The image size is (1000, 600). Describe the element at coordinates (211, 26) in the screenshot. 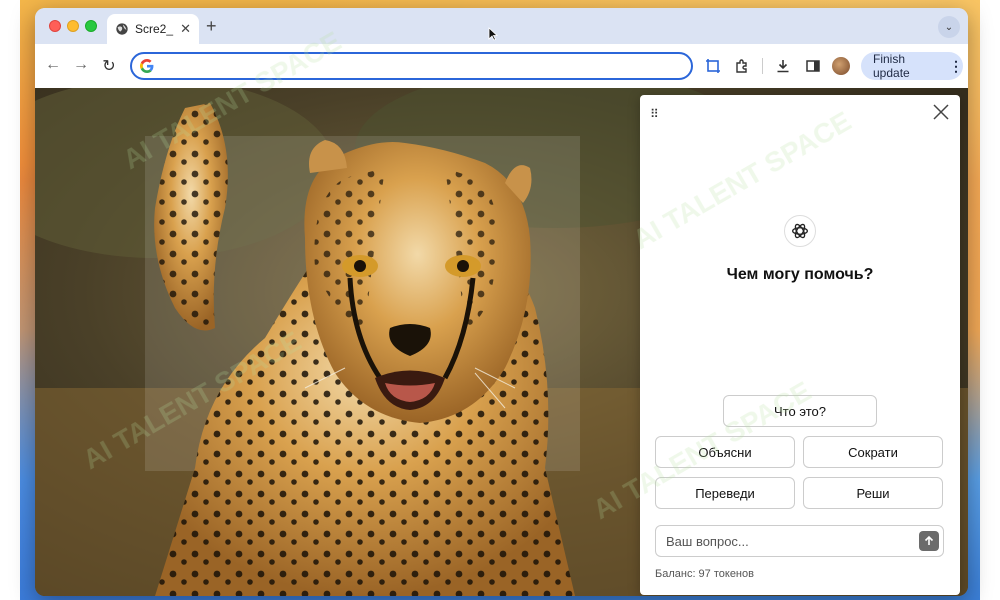

I see `plus-icon: +` at that location.